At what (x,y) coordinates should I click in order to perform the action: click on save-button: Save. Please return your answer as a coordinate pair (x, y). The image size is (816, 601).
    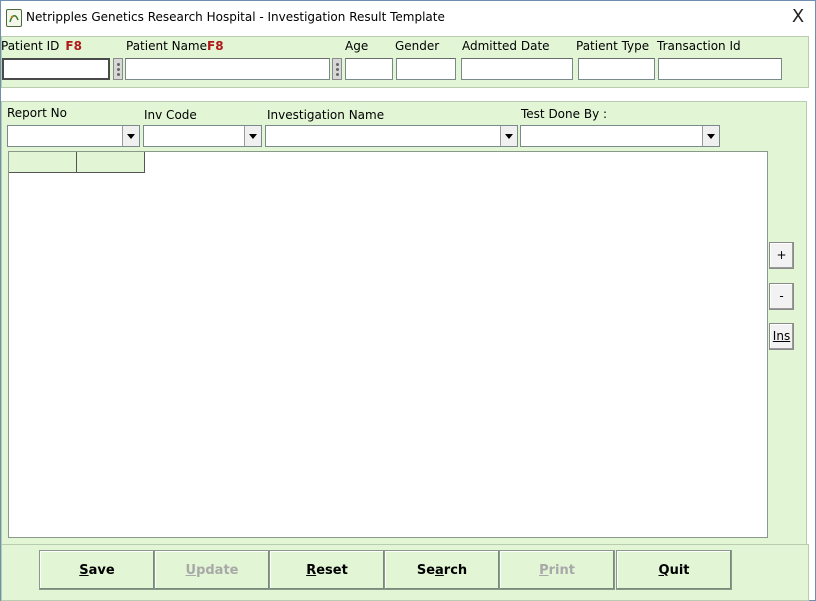
    Looking at the image, I should click on (97, 570).